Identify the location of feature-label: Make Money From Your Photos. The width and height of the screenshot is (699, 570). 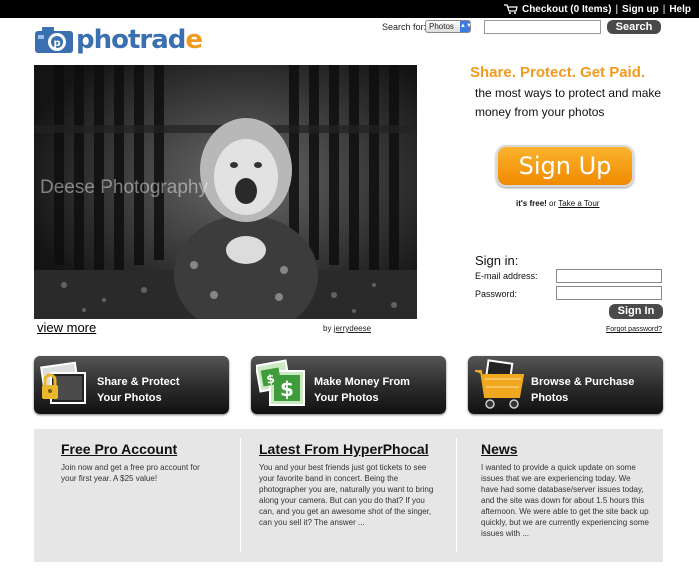
(362, 390).